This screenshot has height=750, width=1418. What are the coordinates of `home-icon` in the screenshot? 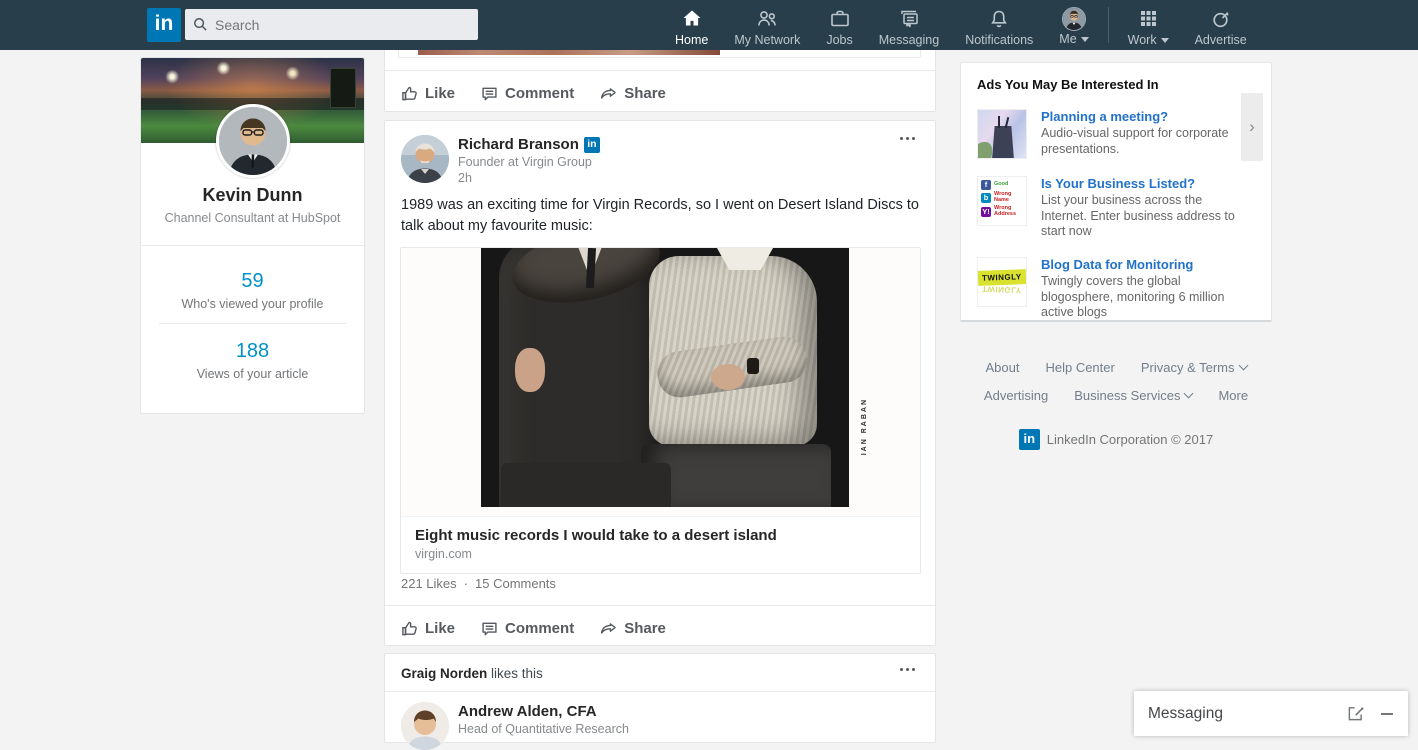 It's located at (692, 18).